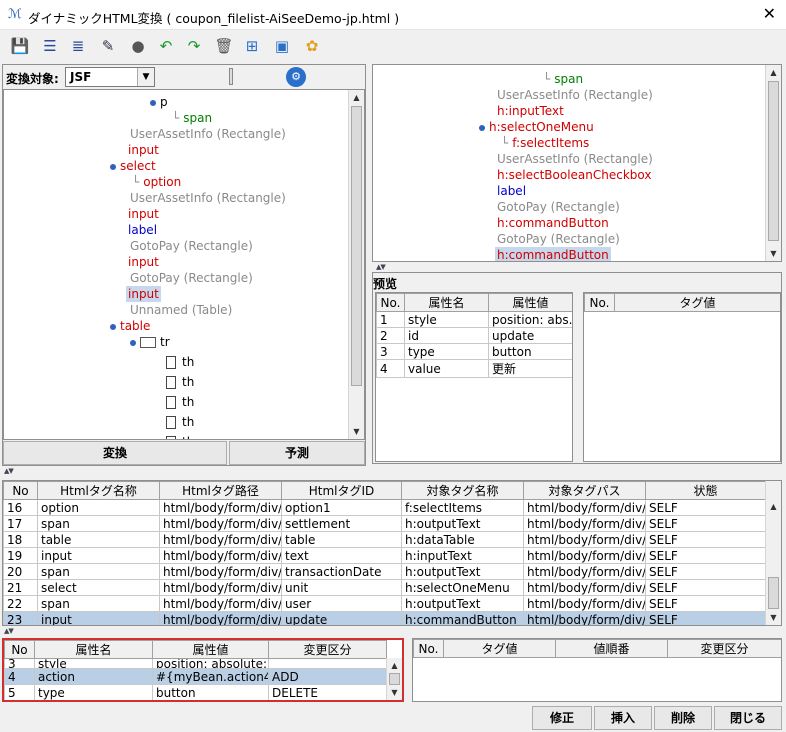  What do you see at coordinates (297, 453) in the screenshot?
I see `predict-button: 予測` at bounding box center [297, 453].